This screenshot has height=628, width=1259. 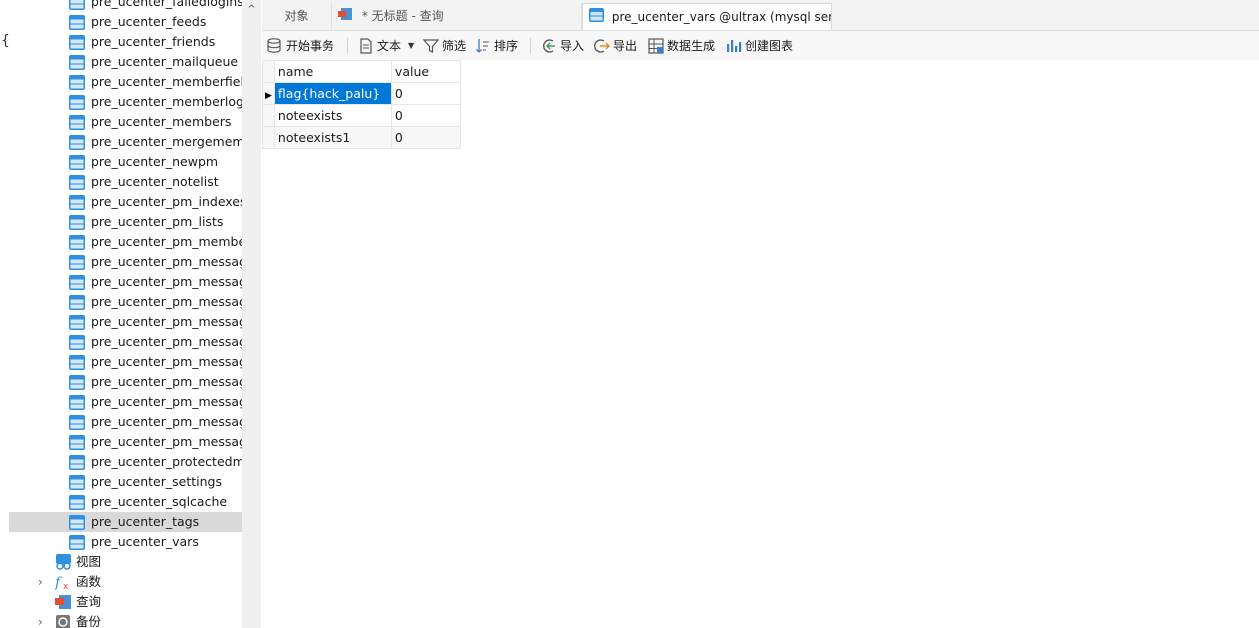 I want to click on tree-item-table: pre_ucenter_newpm, so click(x=125, y=162).